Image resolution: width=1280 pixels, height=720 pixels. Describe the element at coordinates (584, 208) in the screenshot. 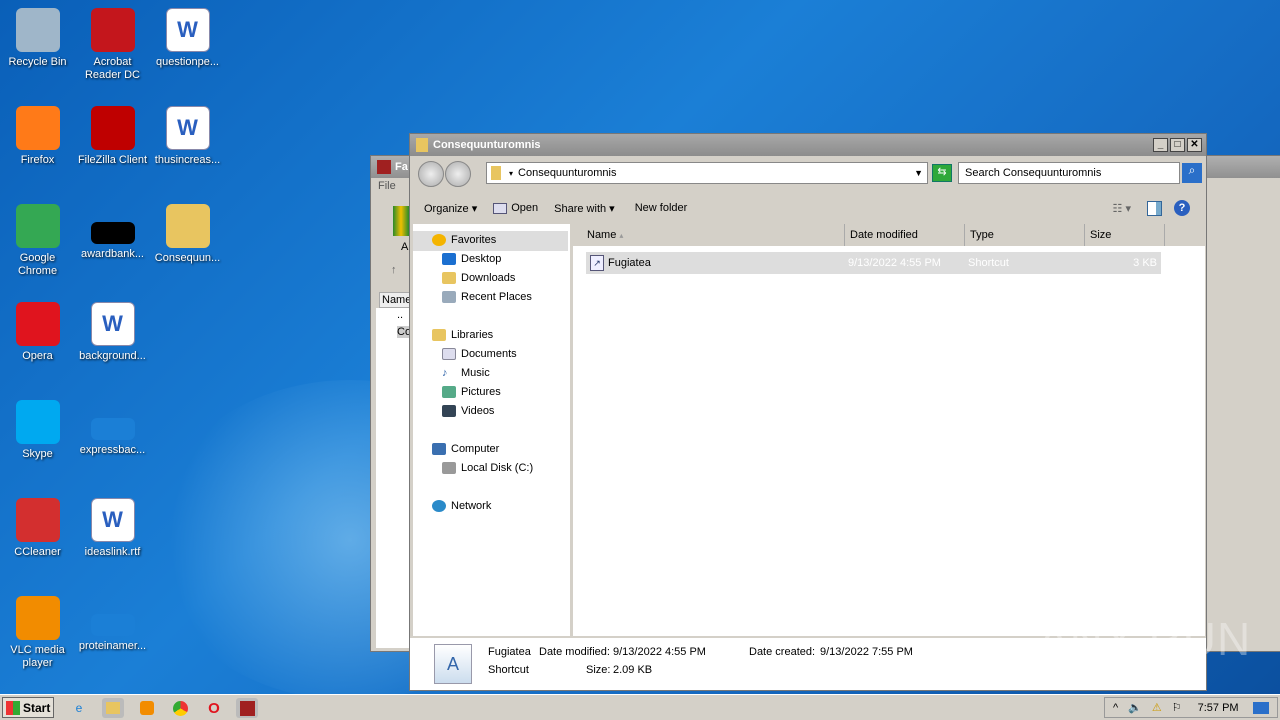

I see `share-with-button: Share with ▾` at that location.